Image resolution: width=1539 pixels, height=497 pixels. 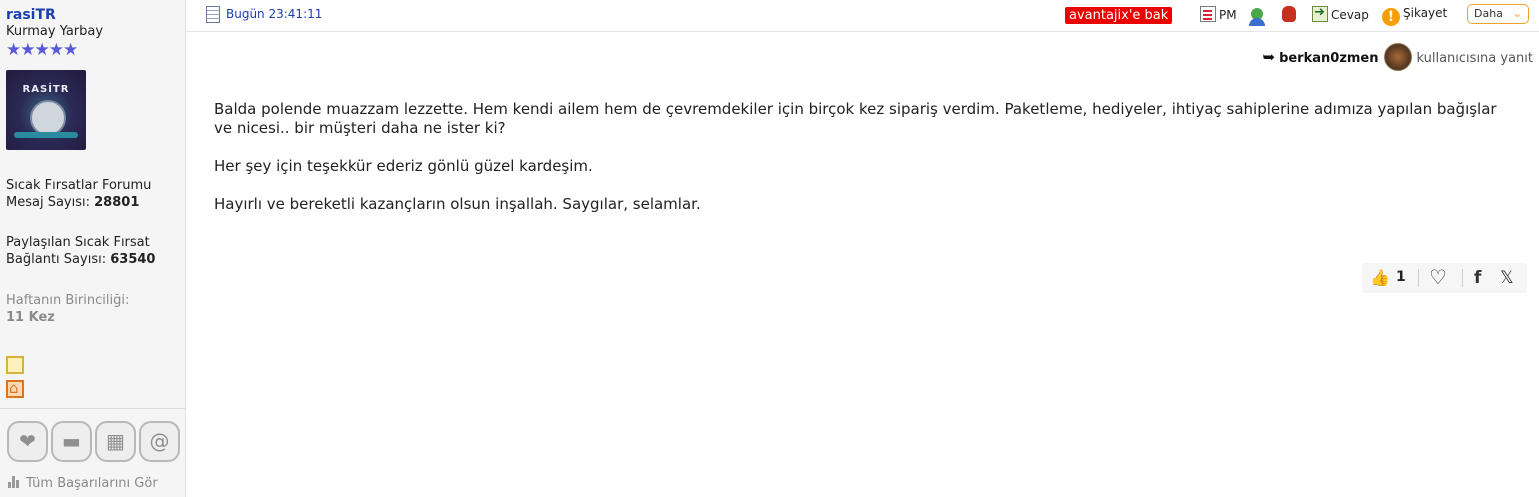 I want to click on pm-label: PM, so click(x=1228, y=15).